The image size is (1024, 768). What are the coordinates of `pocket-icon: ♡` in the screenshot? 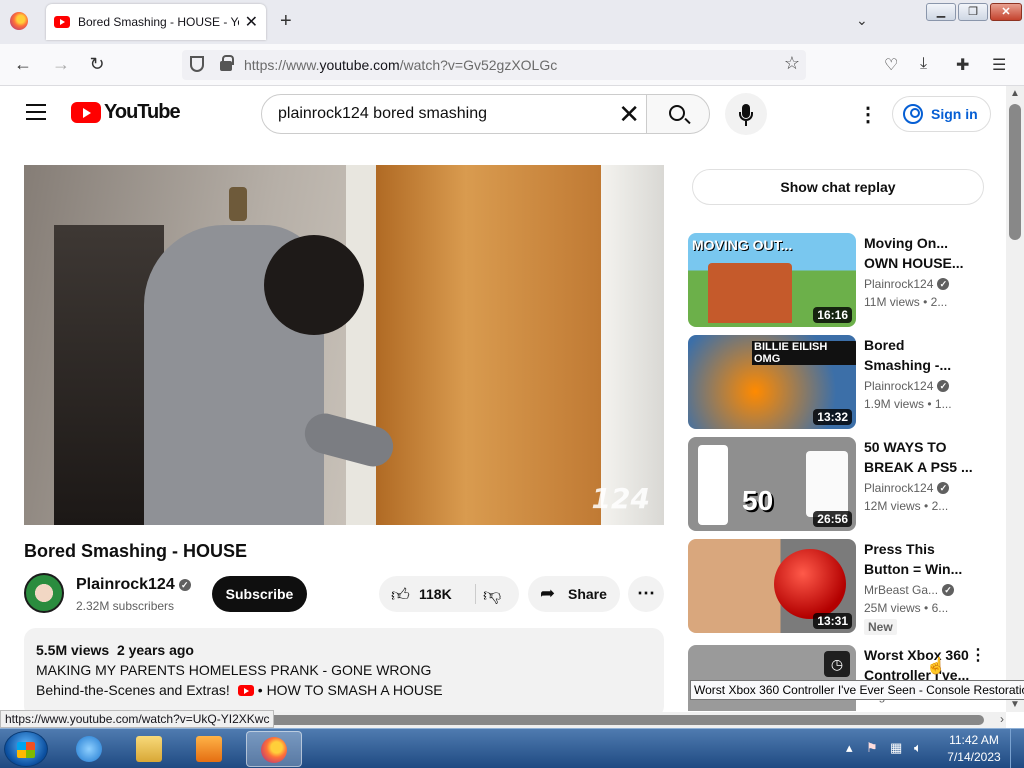 It's located at (891, 65).